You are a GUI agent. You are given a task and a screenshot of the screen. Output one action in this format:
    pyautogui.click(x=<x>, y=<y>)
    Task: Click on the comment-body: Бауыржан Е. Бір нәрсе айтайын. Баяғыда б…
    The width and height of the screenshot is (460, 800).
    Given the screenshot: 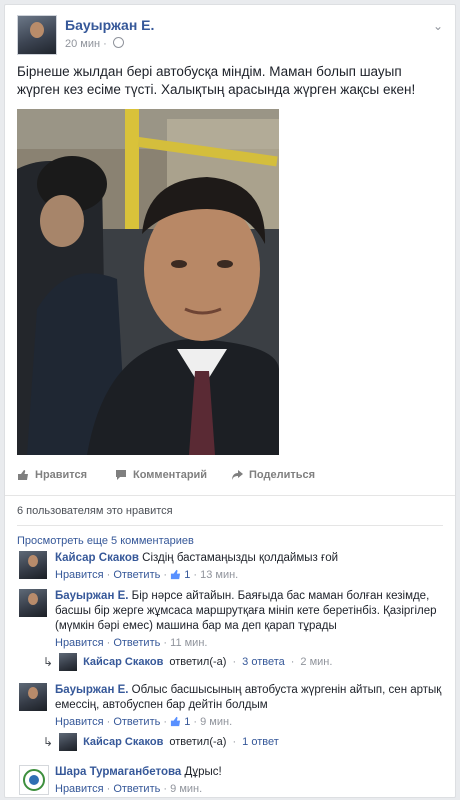 What is the action you would take?
    pyautogui.click(x=249, y=620)
    